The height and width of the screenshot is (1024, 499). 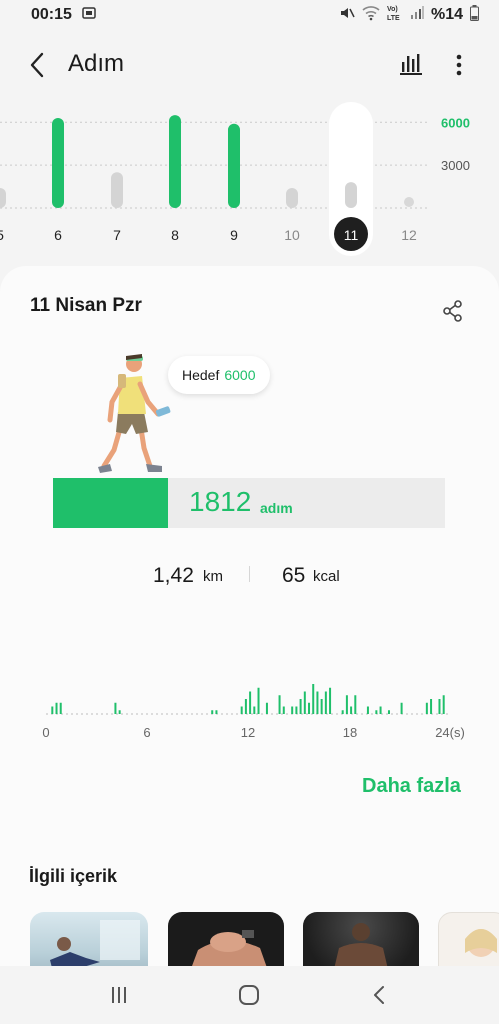 I want to click on share-button, so click(x=453, y=311).